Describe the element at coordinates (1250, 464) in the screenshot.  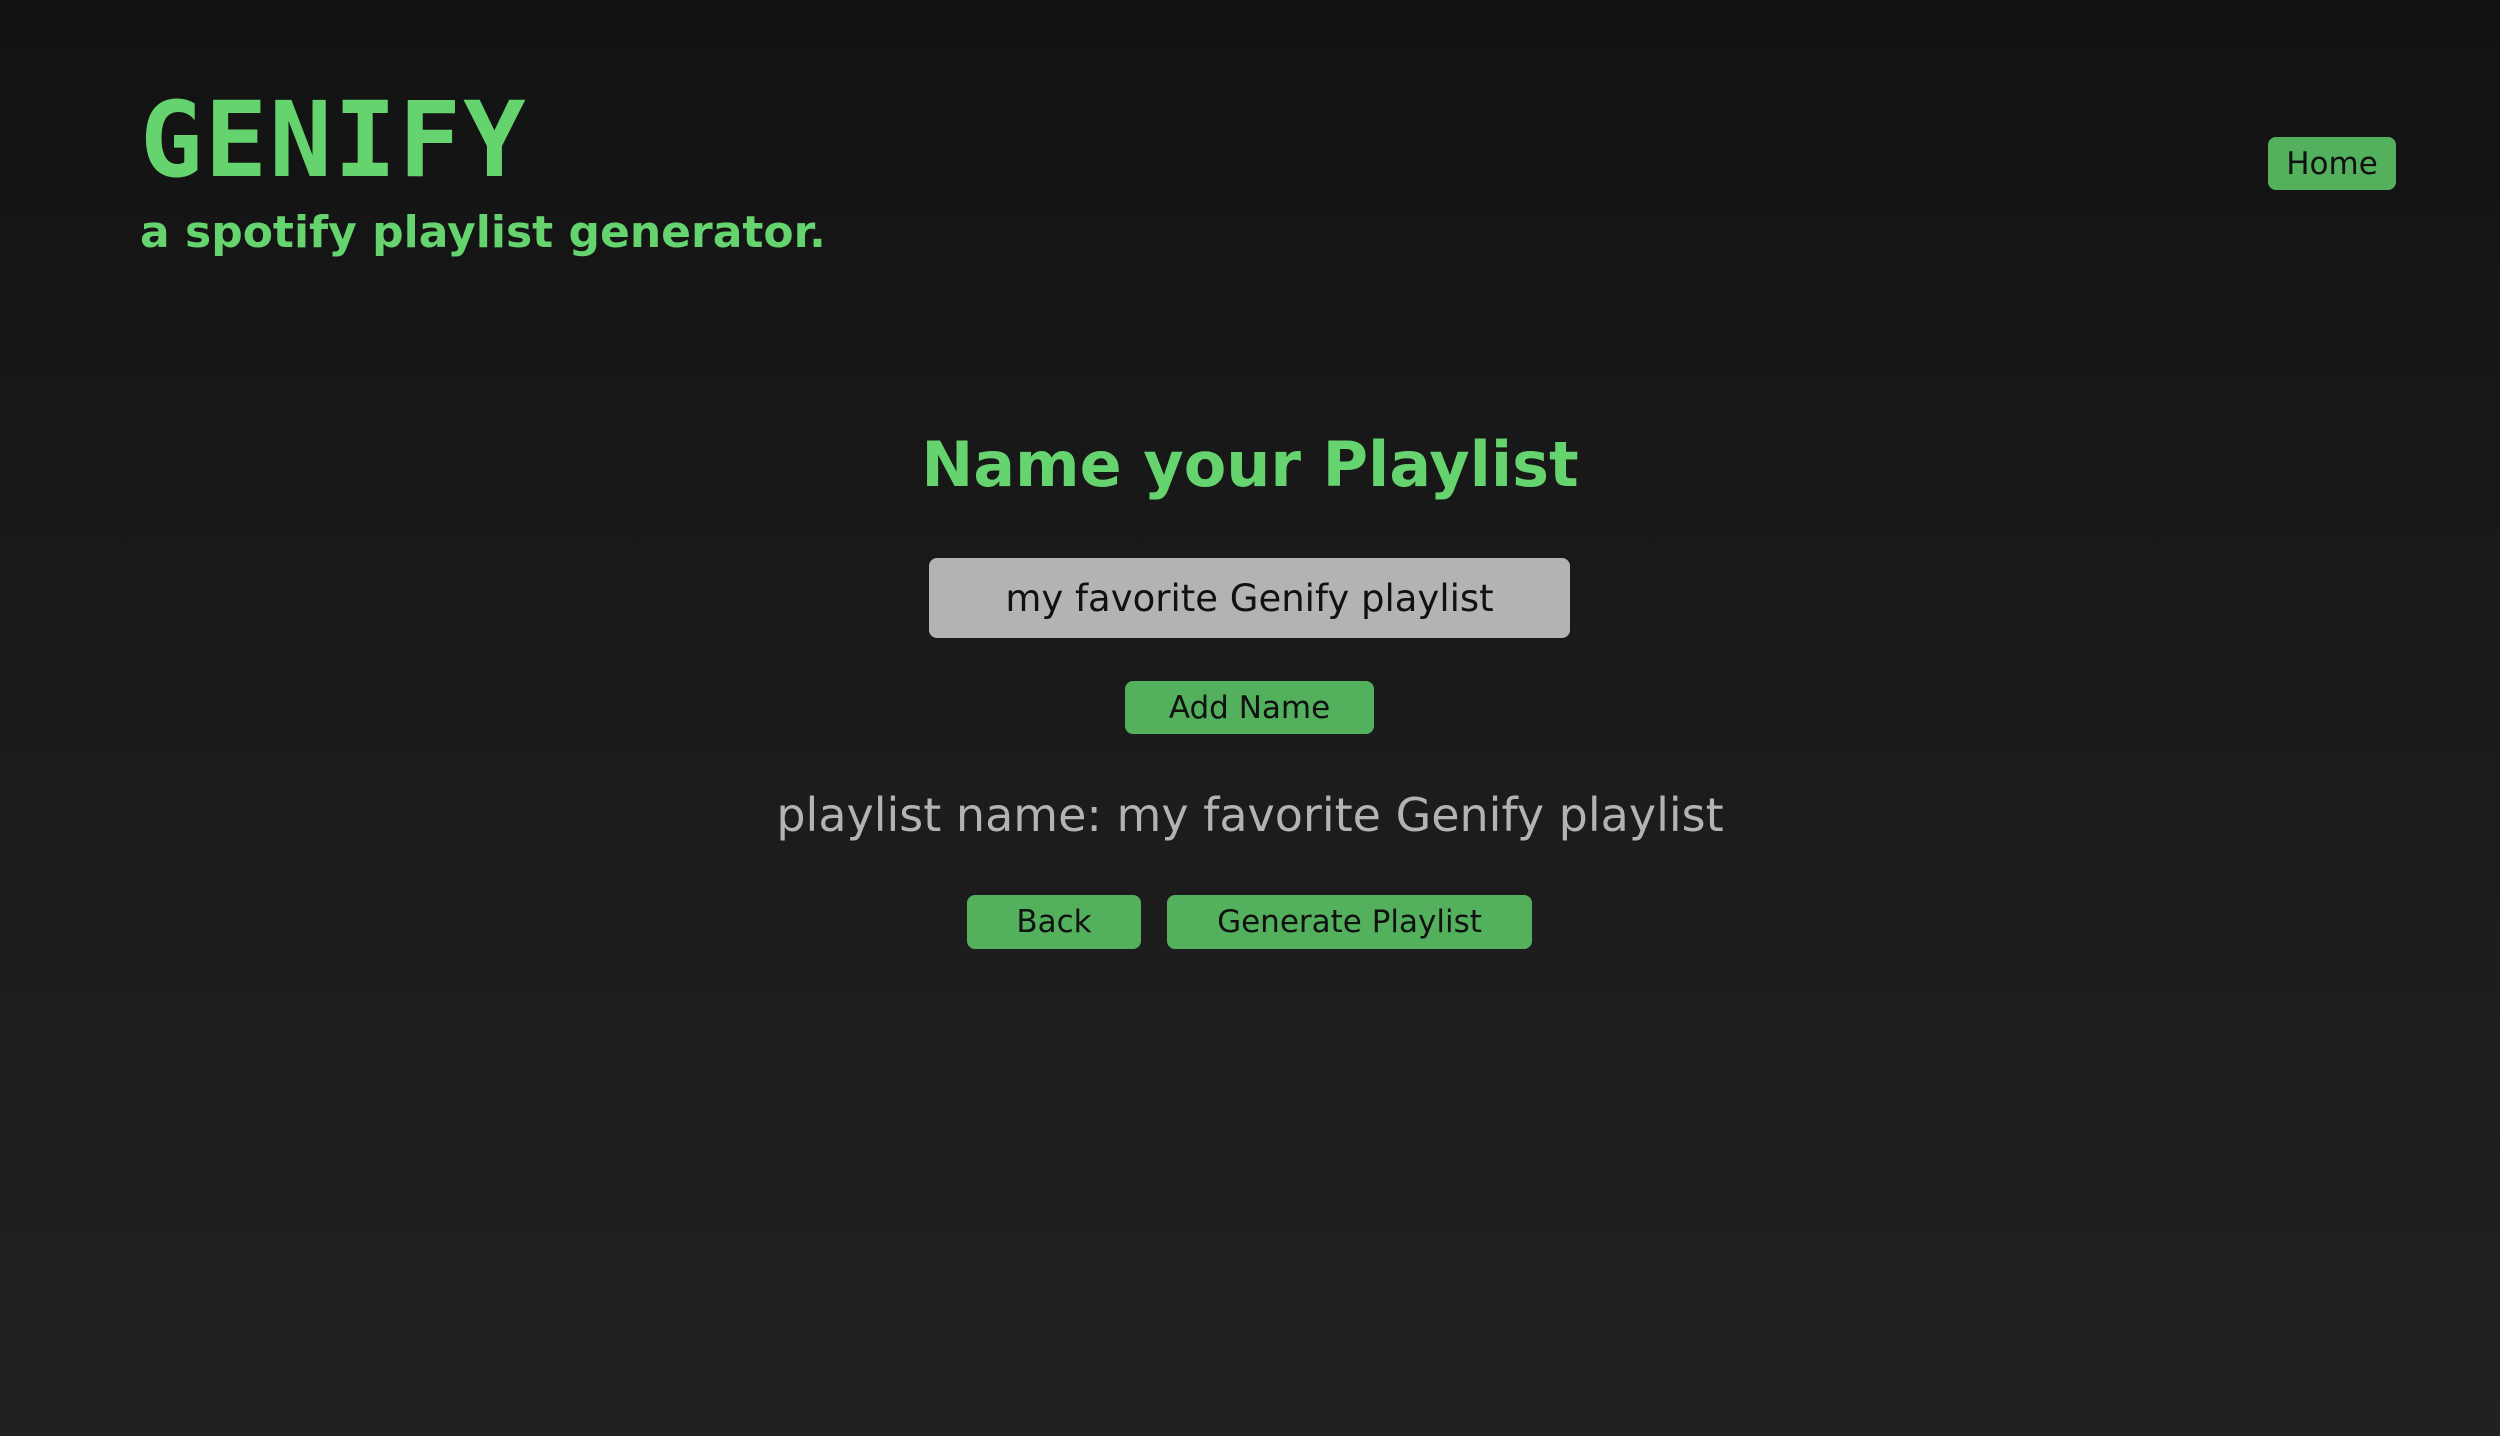
I see `page-title: Name your Playlist` at that location.